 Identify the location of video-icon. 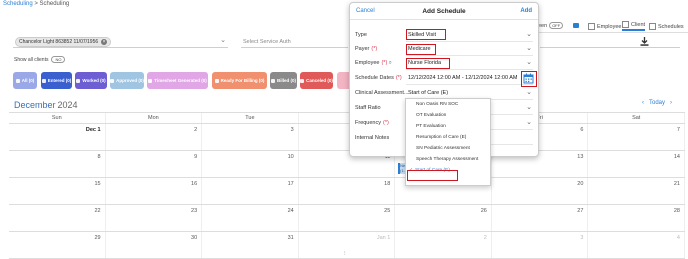
(576, 25).